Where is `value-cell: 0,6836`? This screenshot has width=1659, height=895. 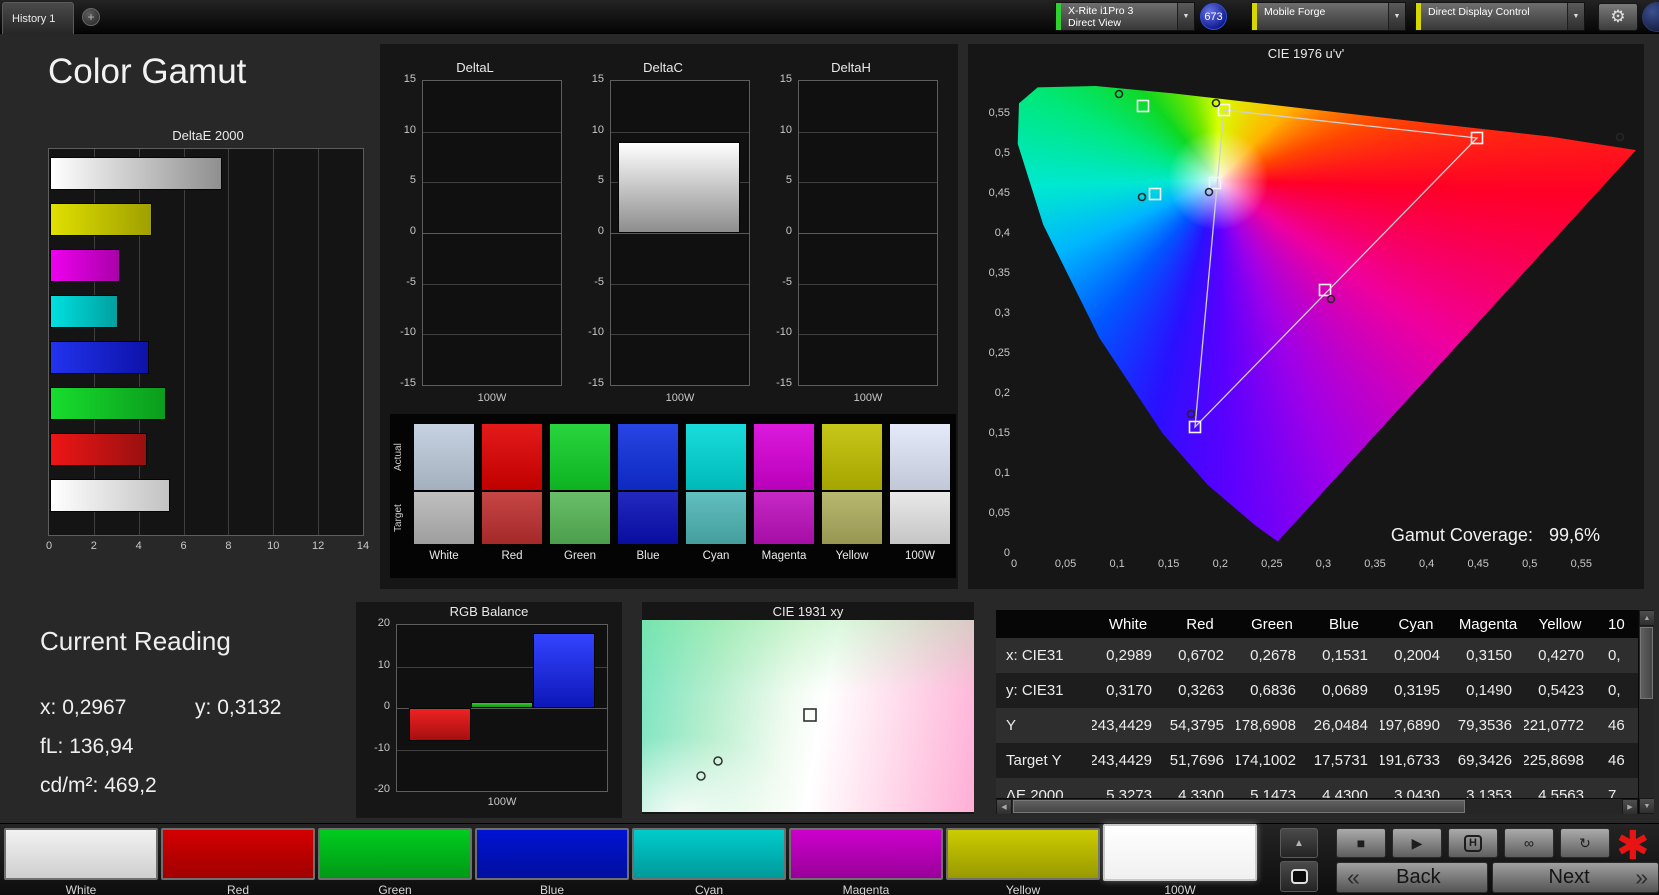 value-cell: 0,6836 is located at coordinates (1273, 690).